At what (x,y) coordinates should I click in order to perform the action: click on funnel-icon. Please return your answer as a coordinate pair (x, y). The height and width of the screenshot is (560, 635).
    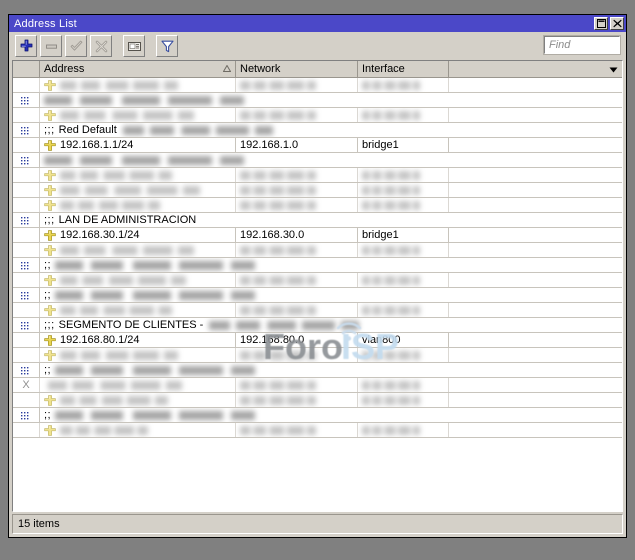
    Looking at the image, I should click on (167, 46).